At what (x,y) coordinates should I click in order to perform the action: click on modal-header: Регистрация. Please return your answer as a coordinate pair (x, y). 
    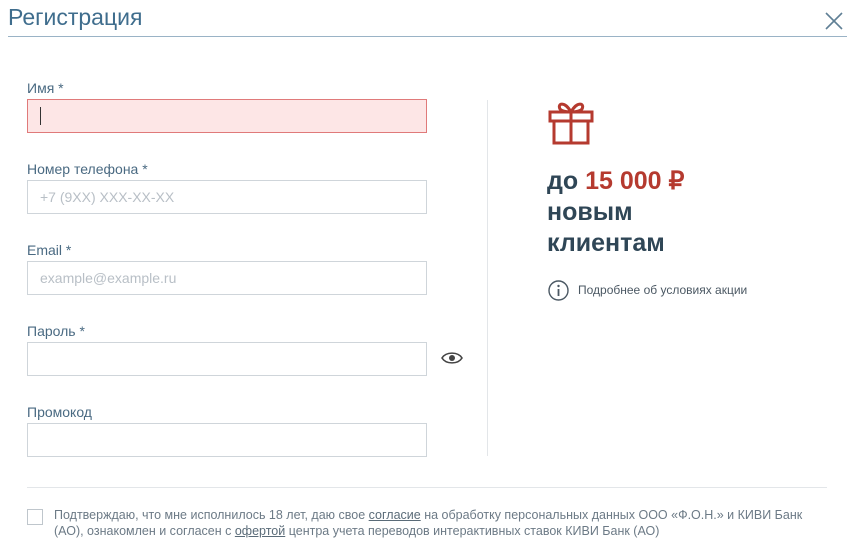
    Looking at the image, I should click on (434, 19).